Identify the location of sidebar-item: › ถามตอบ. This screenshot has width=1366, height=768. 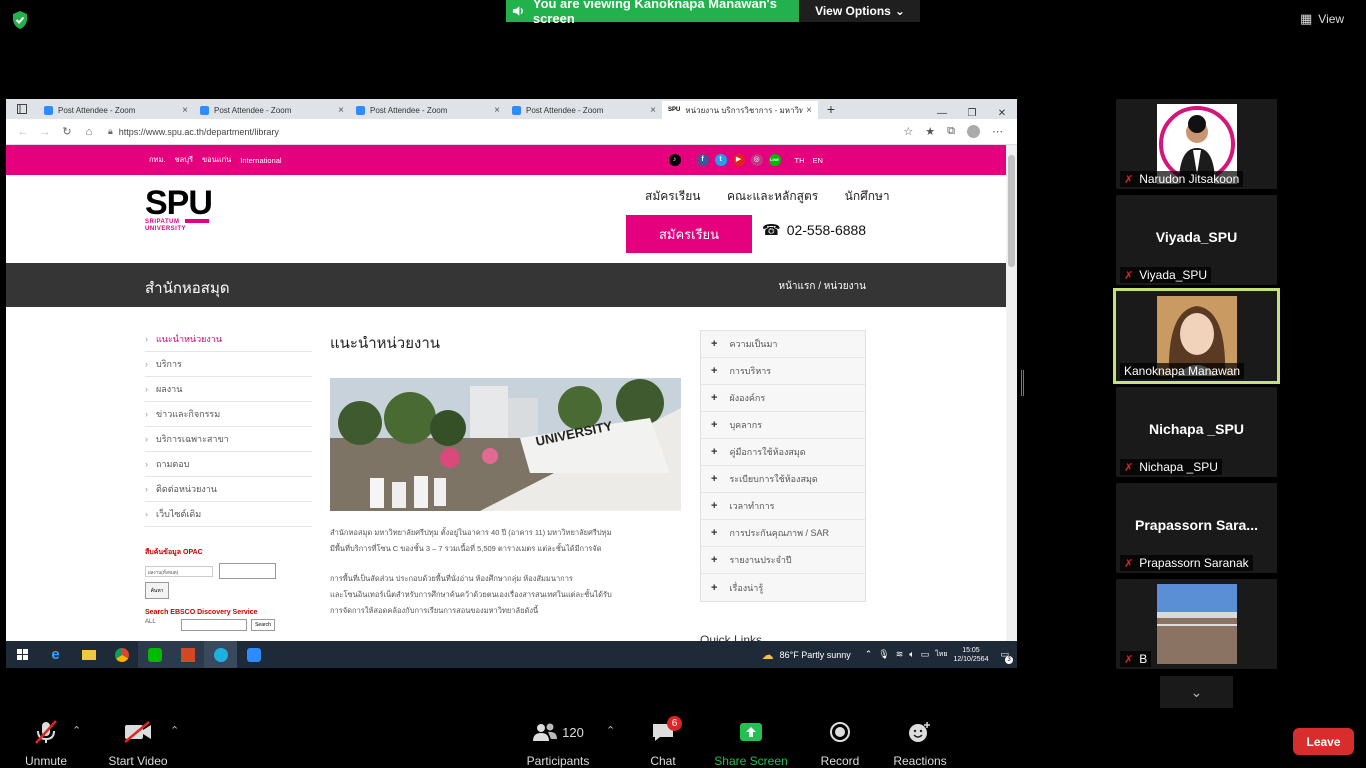
(228, 464).